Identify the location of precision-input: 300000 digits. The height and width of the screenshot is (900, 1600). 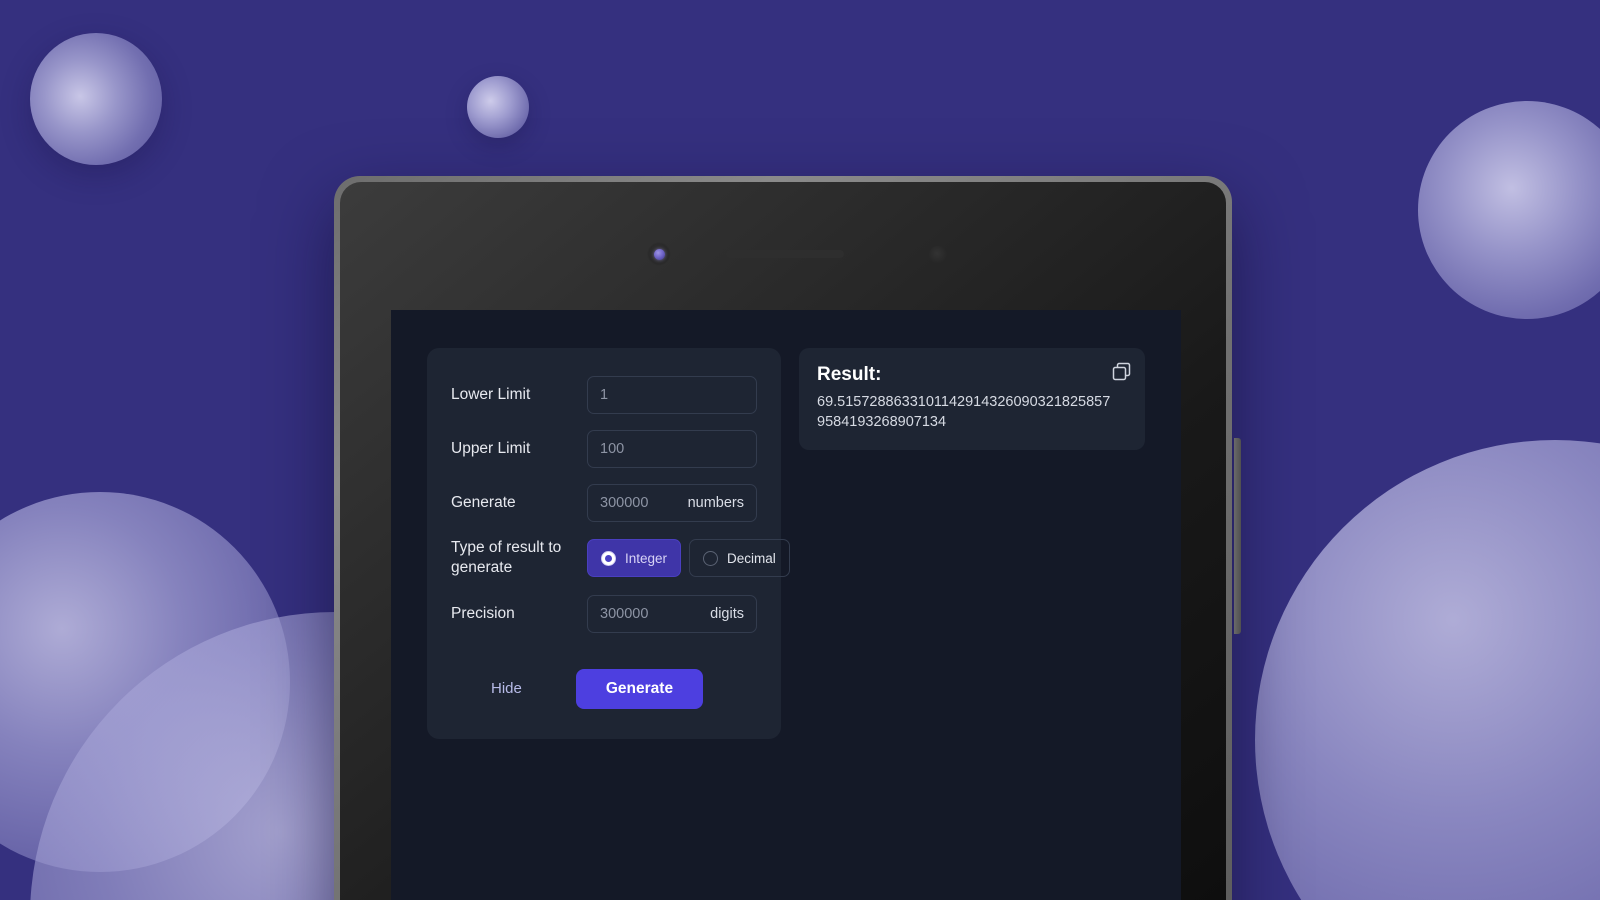
(672, 613).